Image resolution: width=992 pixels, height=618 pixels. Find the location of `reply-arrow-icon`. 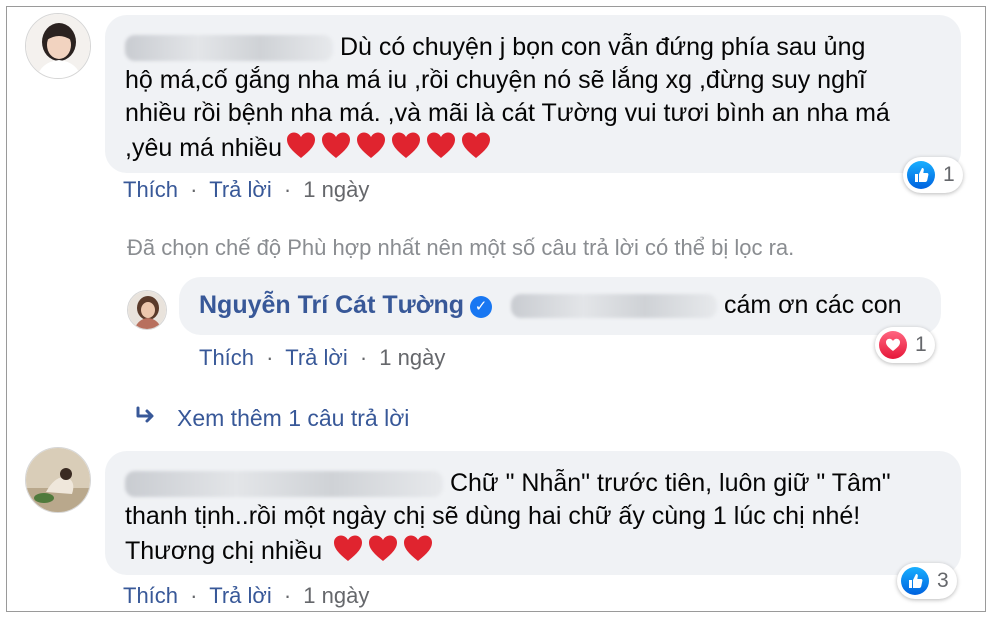

reply-arrow-icon is located at coordinates (146, 418).